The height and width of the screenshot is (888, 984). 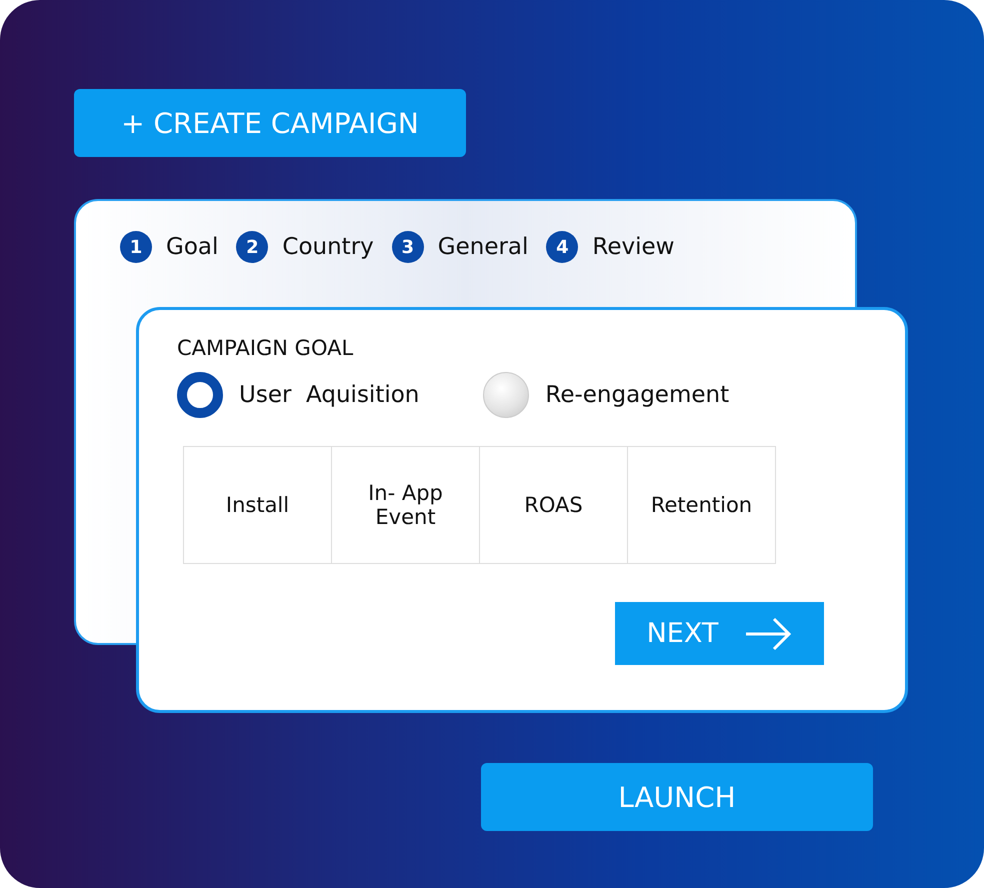 What do you see at coordinates (408, 247) in the screenshot?
I see `step-number: 3` at bounding box center [408, 247].